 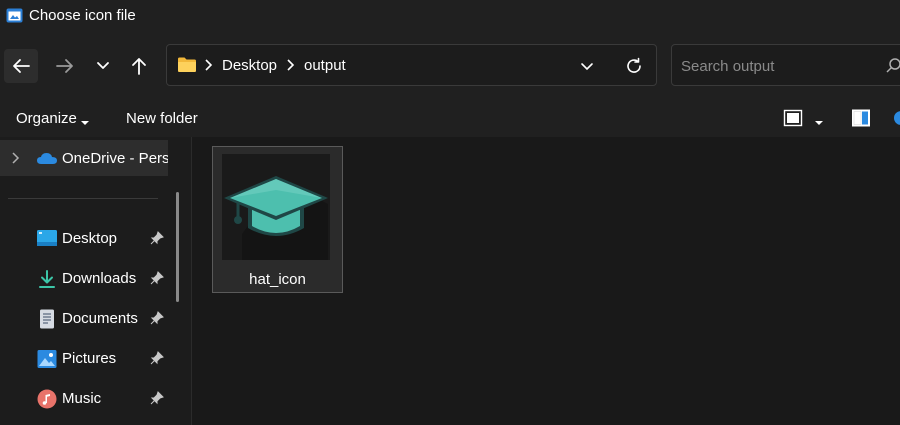 What do you see at coordinates (276, 218) in the screenshot?
I see `graduation-cap-icon` at bounding box center [276, 218].